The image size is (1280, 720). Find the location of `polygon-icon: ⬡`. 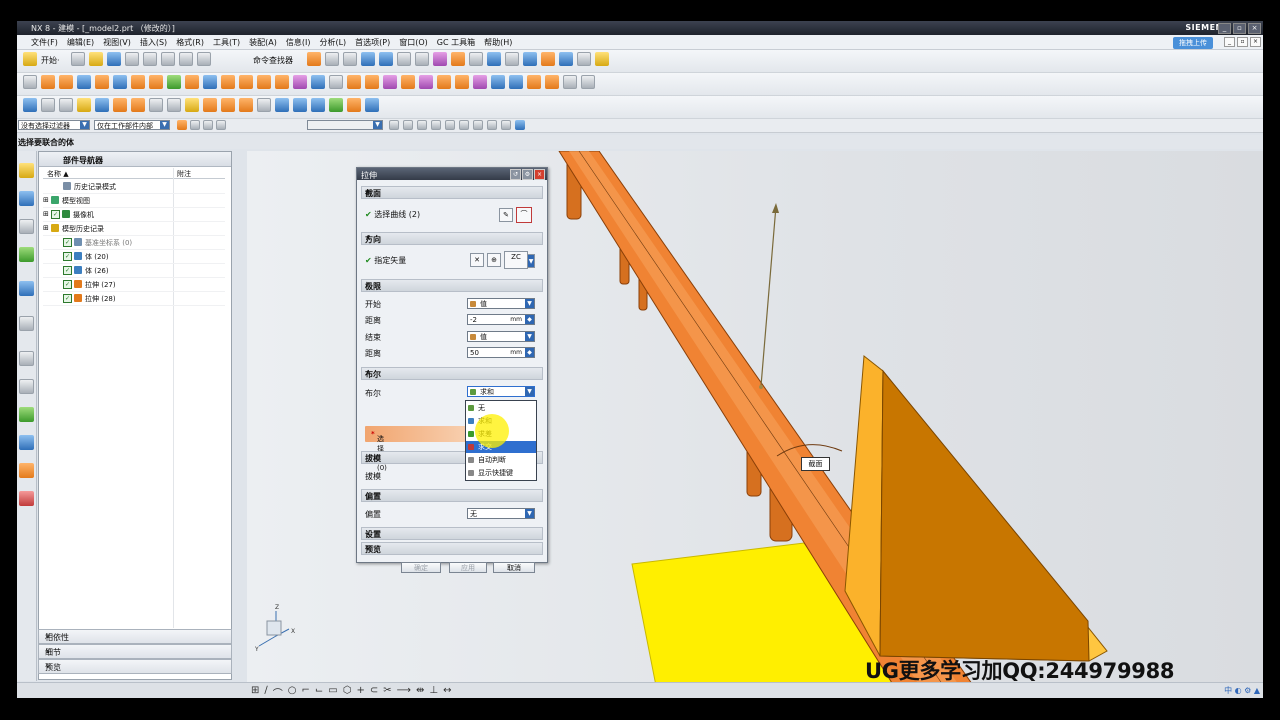

polygon-icon: ⬡ is located at coordinates (347, 691).